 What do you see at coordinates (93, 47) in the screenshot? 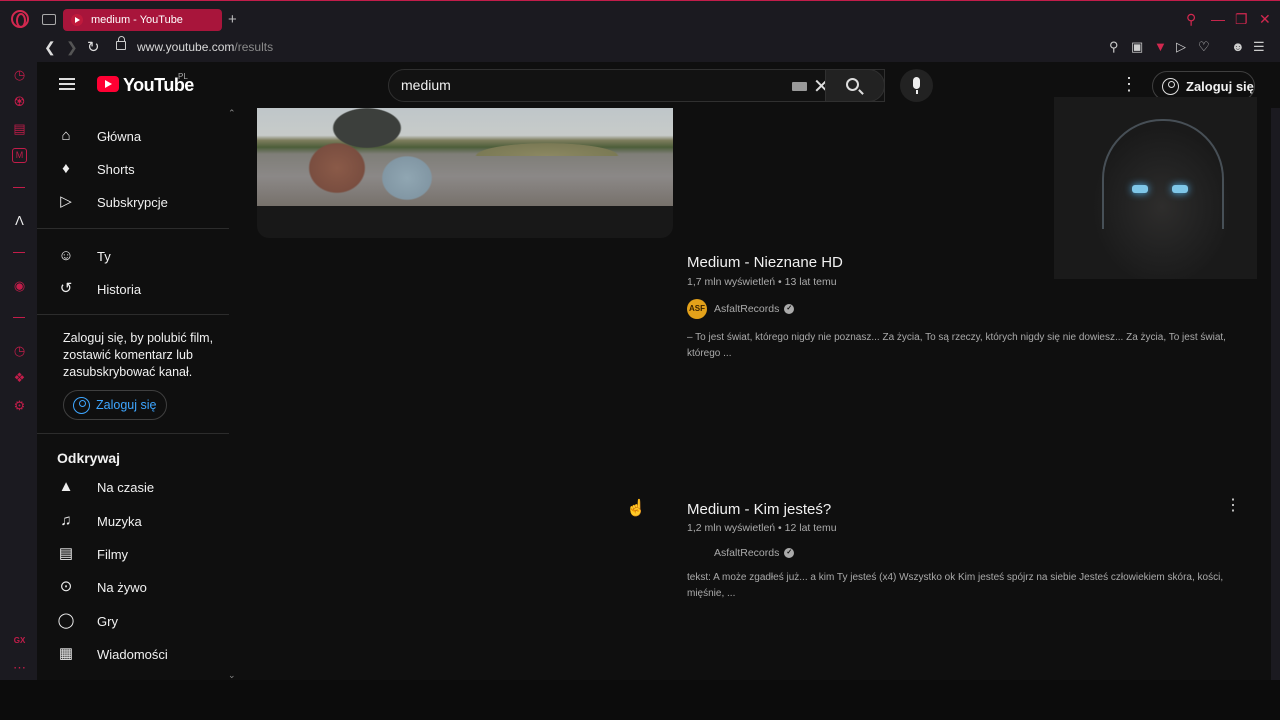
I see `reload-icon: ↻` at bounding box center [93, 47].